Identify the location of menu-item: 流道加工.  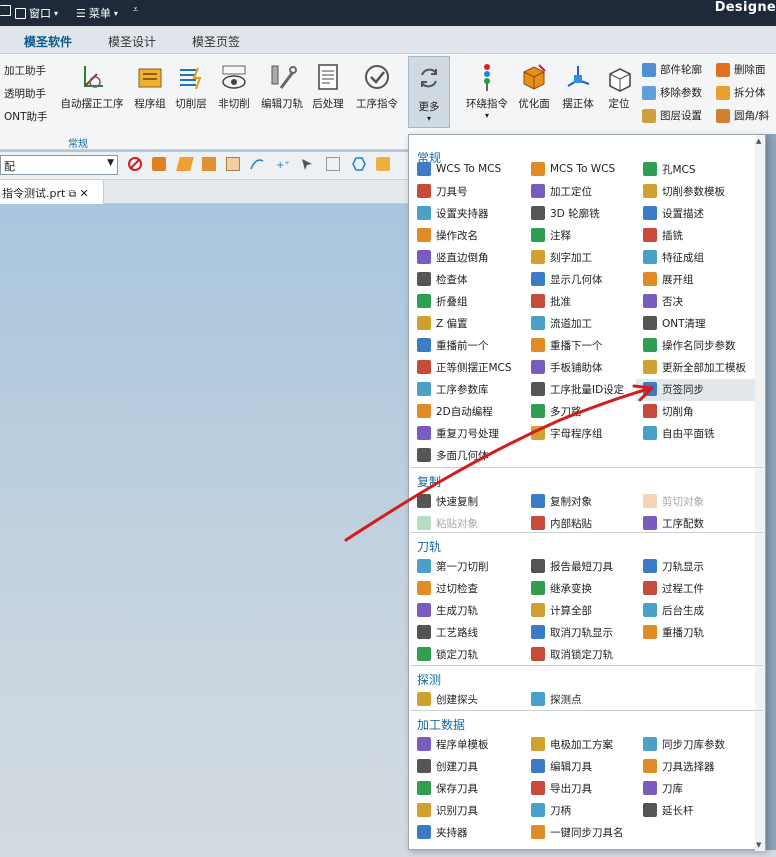
(561, 323).